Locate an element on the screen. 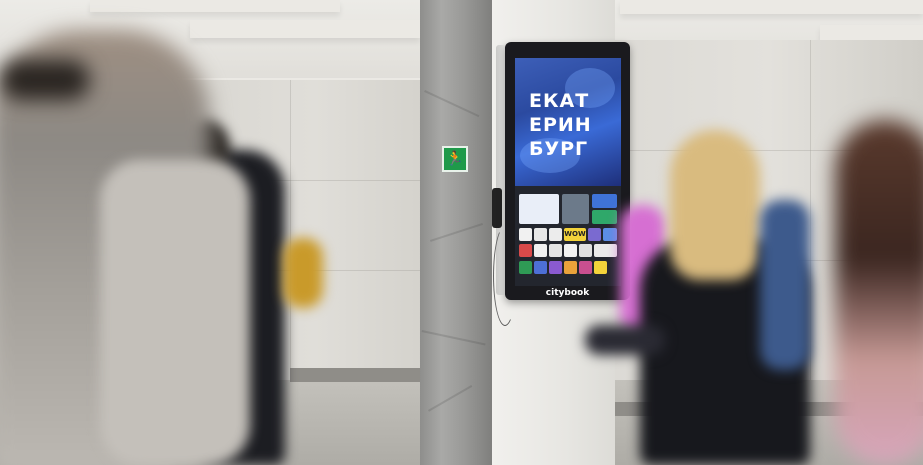 This screenshot has width=923, height=465. screen-word-1: ЕКАТ is located at coordinates (559, 101).